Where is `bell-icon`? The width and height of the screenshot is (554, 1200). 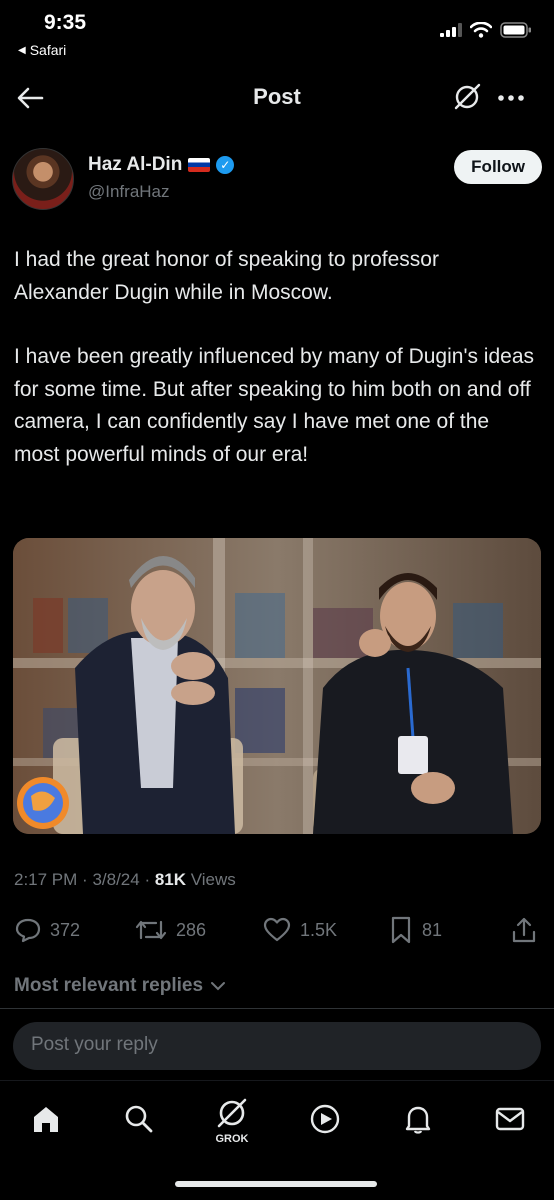
bell-icon is located at coordinates (418, 1120).